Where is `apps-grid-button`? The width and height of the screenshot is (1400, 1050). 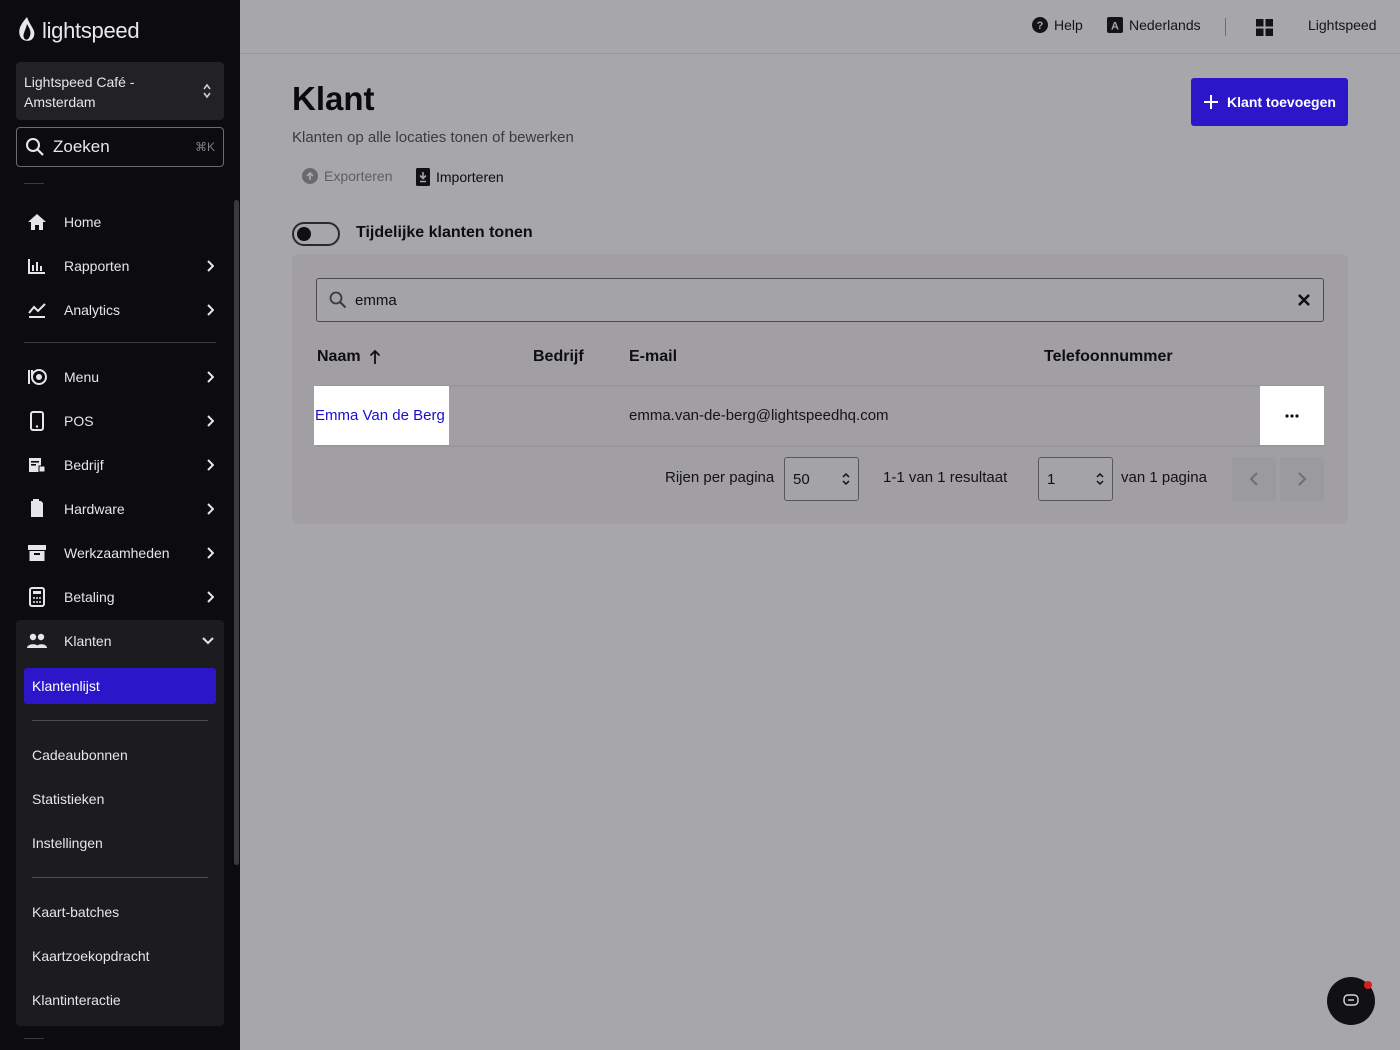
apps-grid-button is located at coordinates (1264, 27).